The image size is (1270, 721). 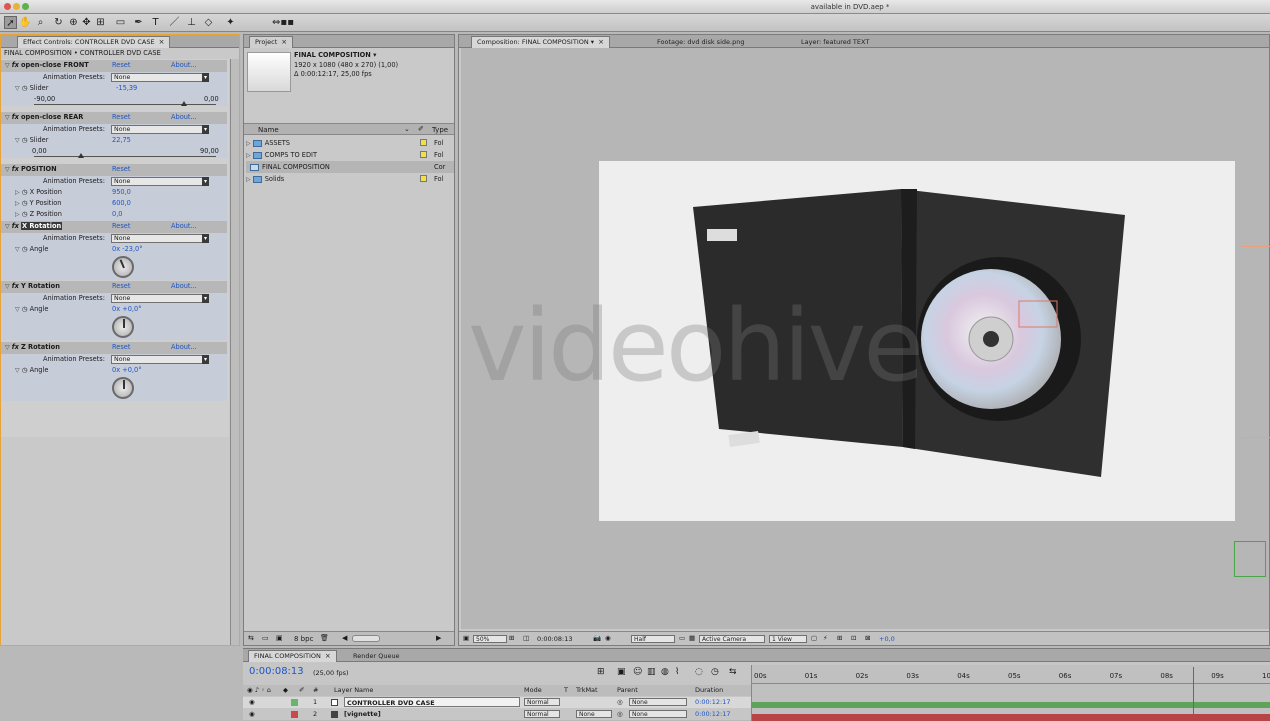 I want to click on tab-final-composition: FINAL COMPOSITION ×, so click(x=292, y=656).